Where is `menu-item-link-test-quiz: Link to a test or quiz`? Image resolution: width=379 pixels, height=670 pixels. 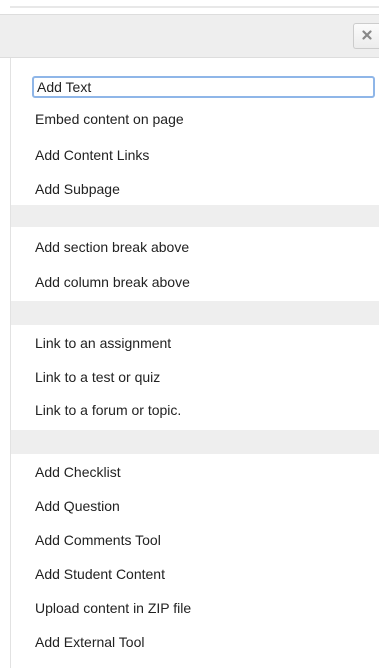
menu-item-link-test-quiz: Link to a test or quiz is located at coordinates (97, 377).